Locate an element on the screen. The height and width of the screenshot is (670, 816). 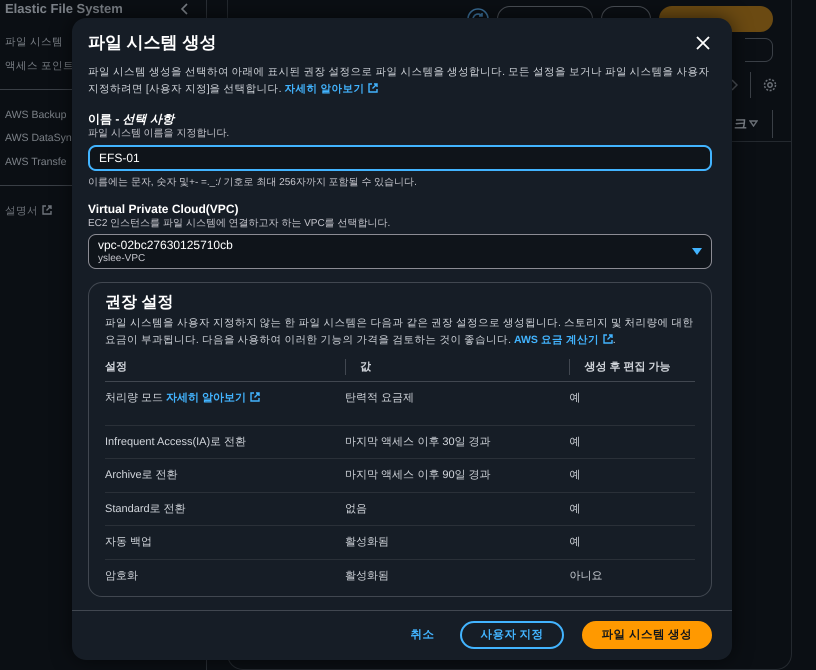
vpc-select: vpc-02bc27630125710cb yslee-VPC is located at coordinates (400, 251).